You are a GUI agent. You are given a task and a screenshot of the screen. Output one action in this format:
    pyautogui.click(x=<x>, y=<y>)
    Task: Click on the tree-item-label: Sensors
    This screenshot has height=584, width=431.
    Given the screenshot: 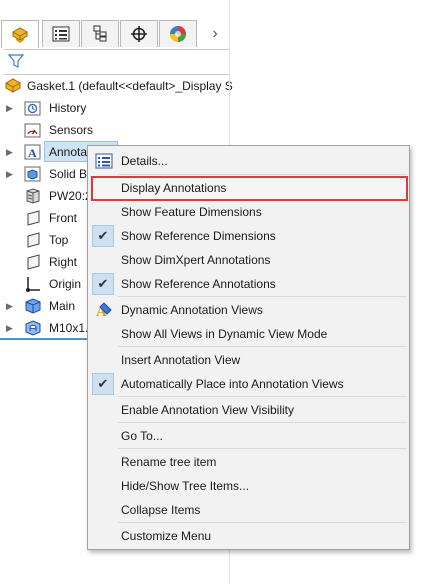 What is the action you would take?
    pyautogui.click(x=71, y=130)
    